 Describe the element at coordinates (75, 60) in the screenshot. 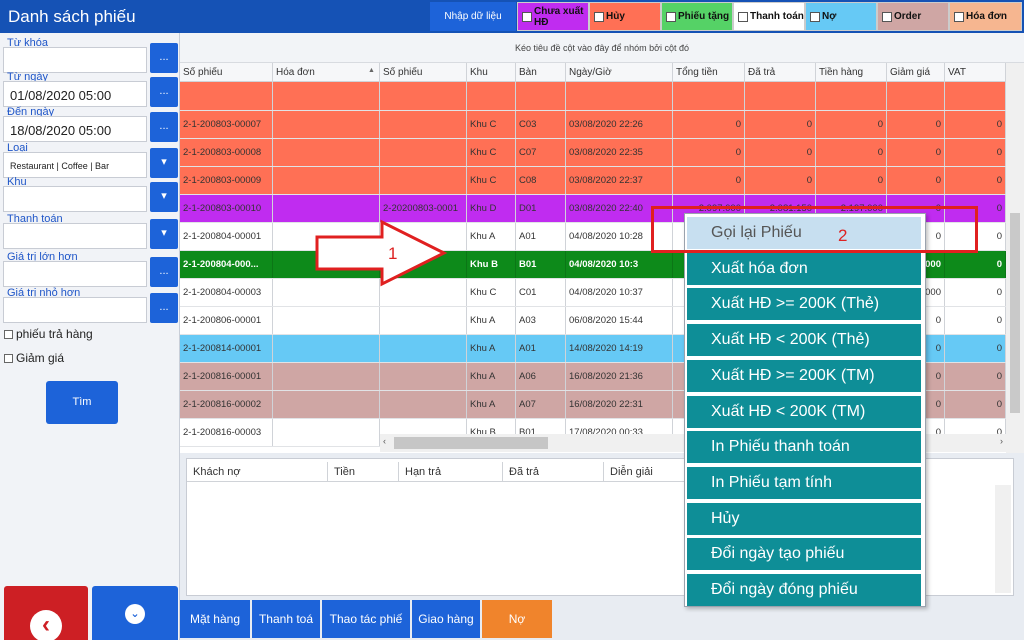

I see `keyword-input` at that location.